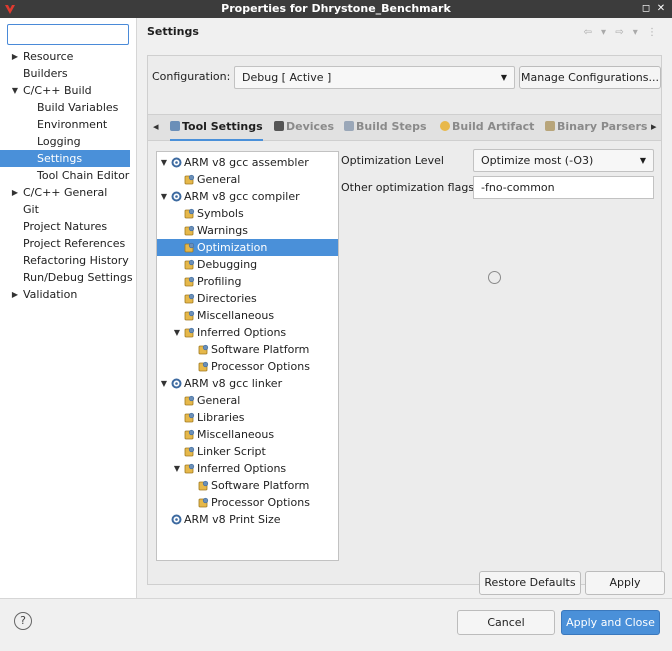  What do you see at coordinates (10, 9) in the screenshot?
I see `app-logo-icon` at bounding box center [10, 9].